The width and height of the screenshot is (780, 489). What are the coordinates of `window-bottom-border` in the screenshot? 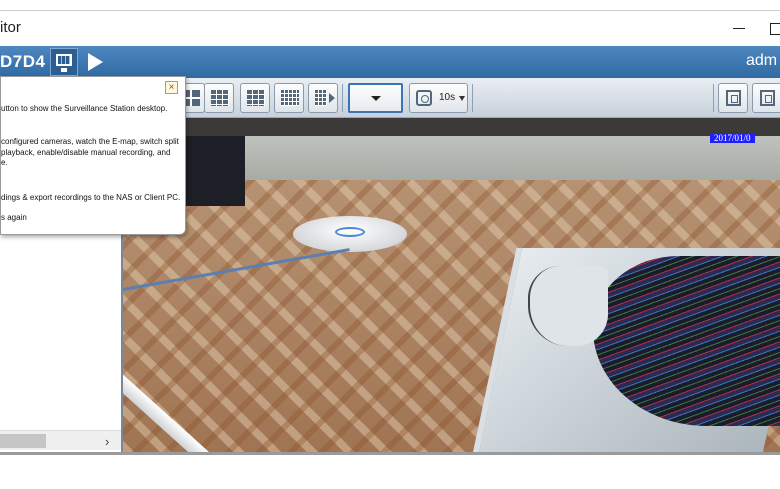 It's located at (390, 453).